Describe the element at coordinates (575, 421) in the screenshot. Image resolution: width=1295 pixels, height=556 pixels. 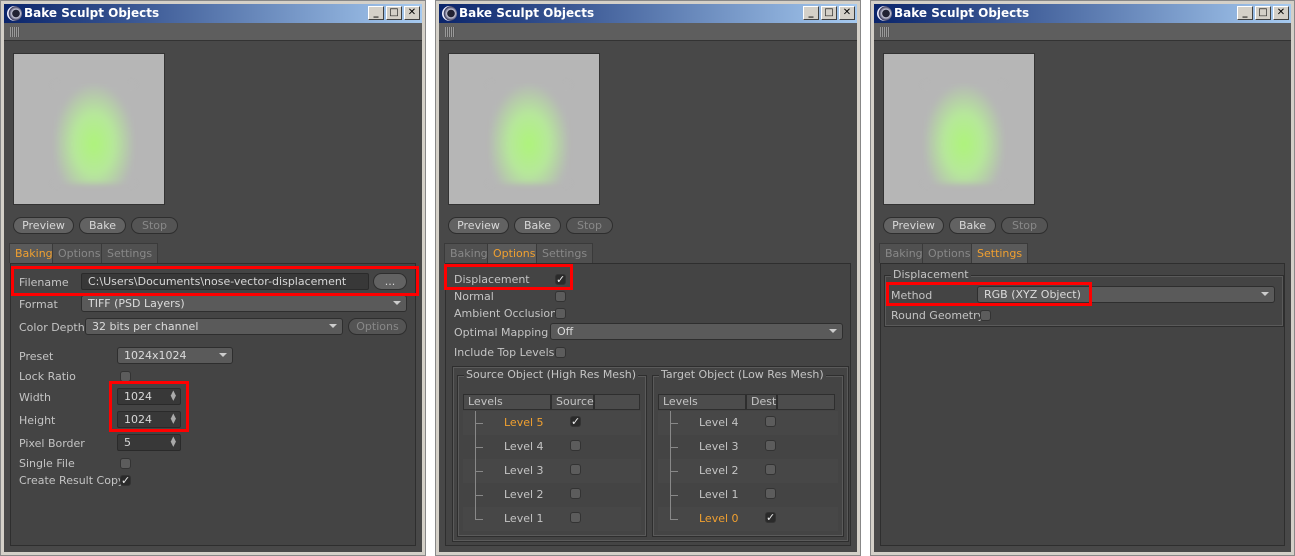
I see `source-checkbox: ✓` at that location.